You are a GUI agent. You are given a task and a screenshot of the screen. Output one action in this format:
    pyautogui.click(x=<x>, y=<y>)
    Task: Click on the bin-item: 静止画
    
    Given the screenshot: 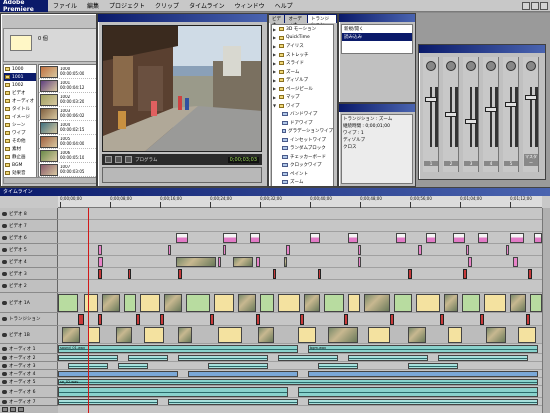 What is the action you would take?
    pyautogui.click(x=20, y=157)
    